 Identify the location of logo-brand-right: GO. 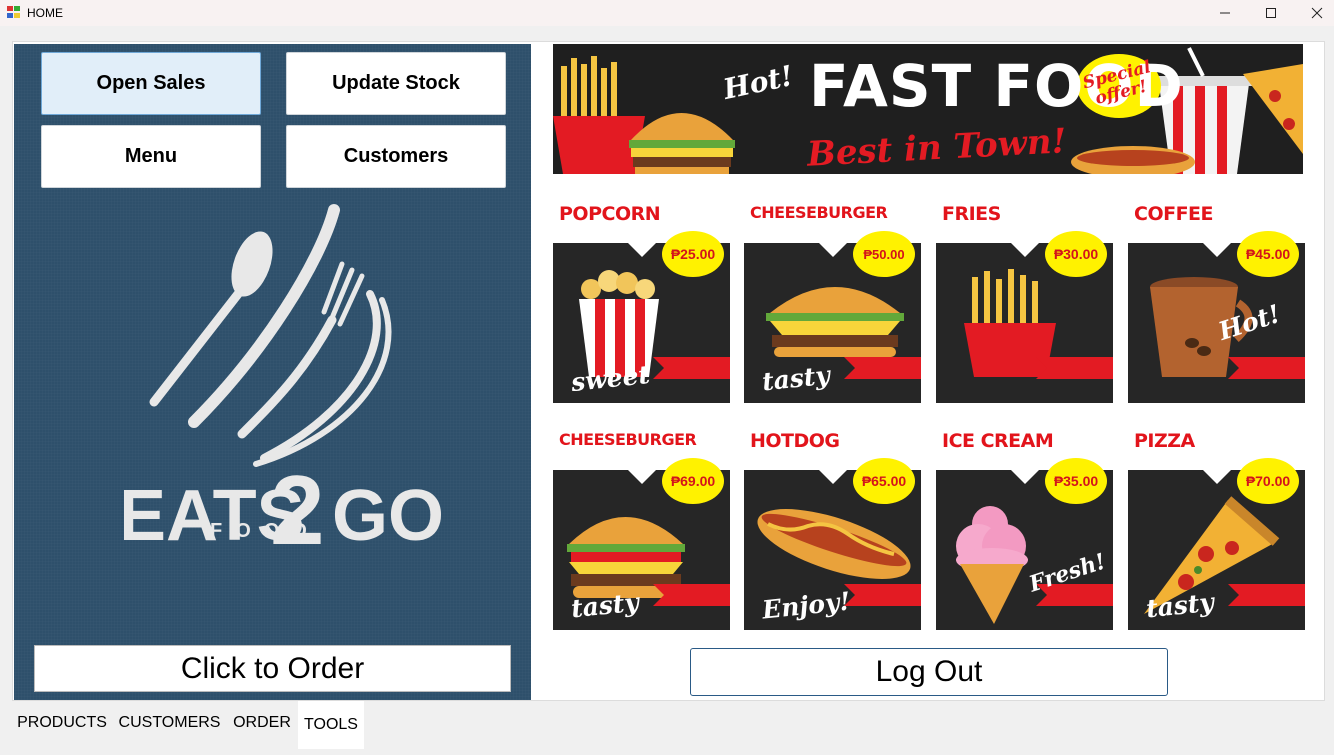
(388, 511).